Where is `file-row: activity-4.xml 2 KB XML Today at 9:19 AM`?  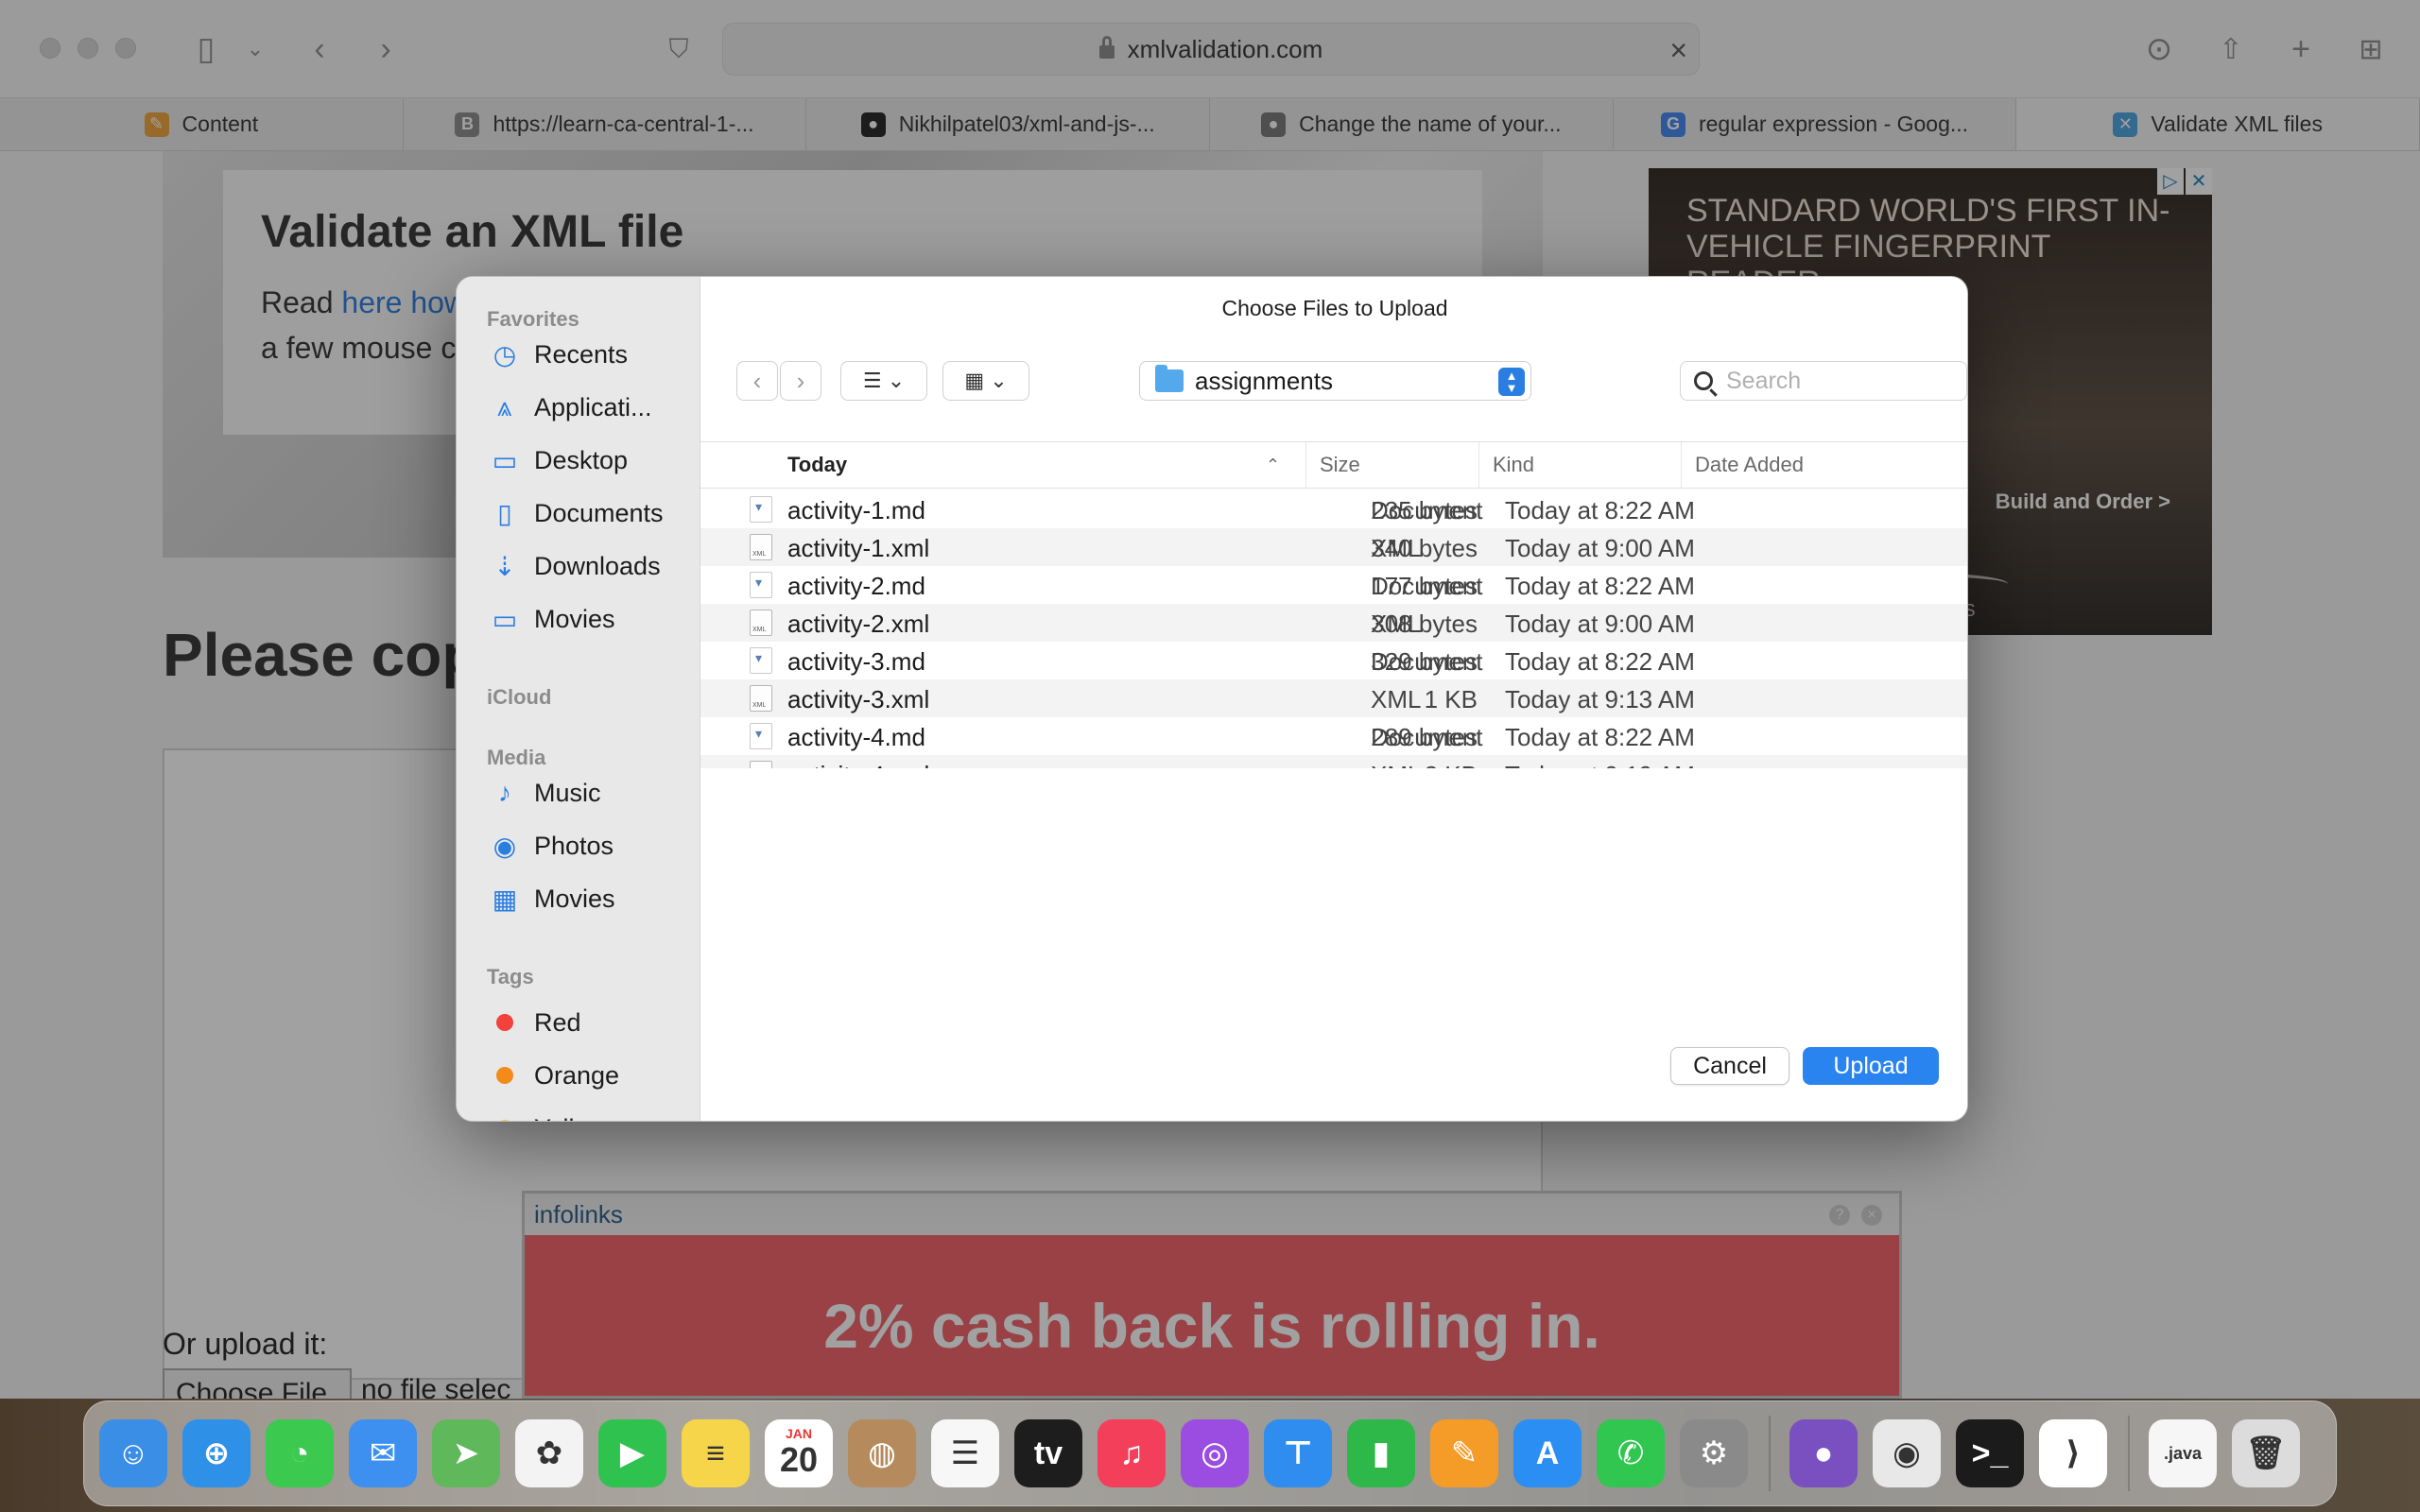
file-row: activity-4.xml 2 KB XML Today at 9:19 AM is located at coordinates (1333, 761).